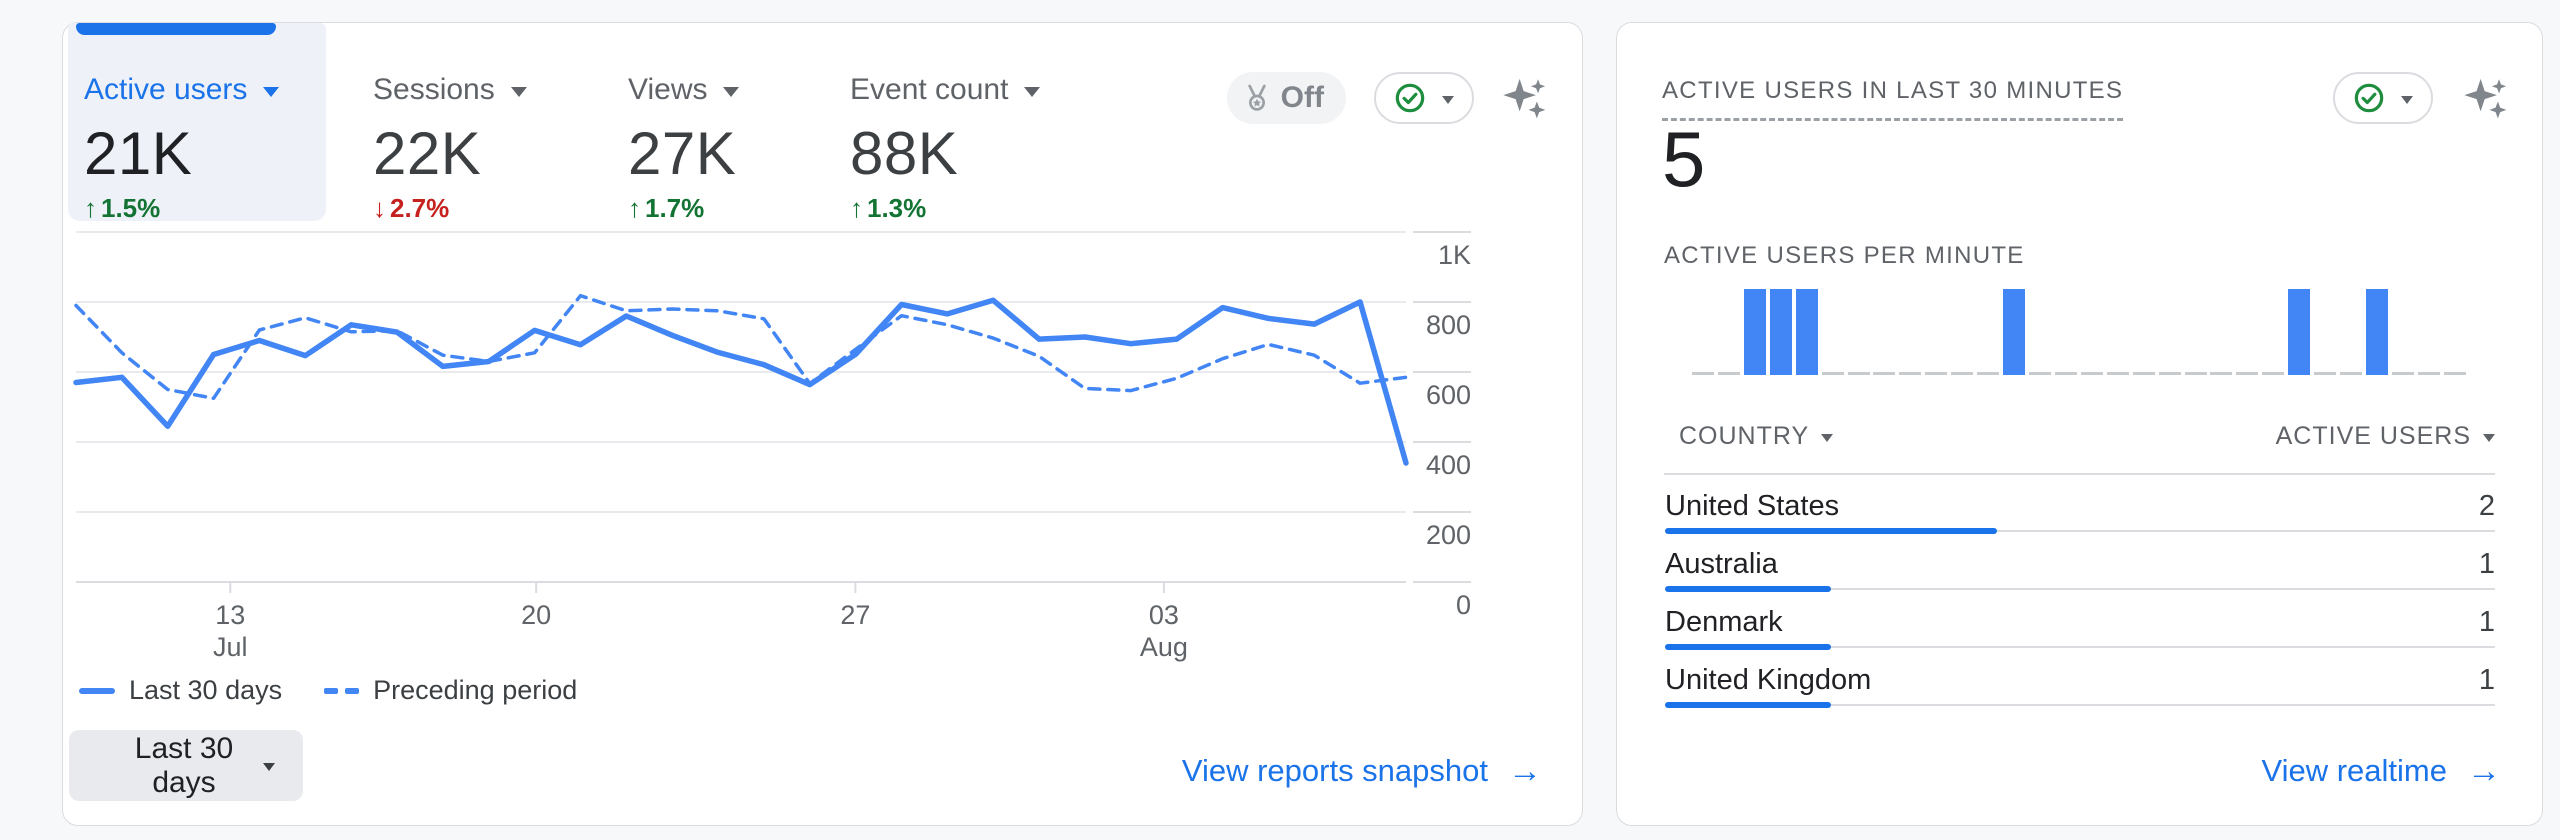 This screenshot has width=2560, height=840. Describe the element at coordinates (1448, 325) in the screenshot. I see `svg-text: 800` at that location.